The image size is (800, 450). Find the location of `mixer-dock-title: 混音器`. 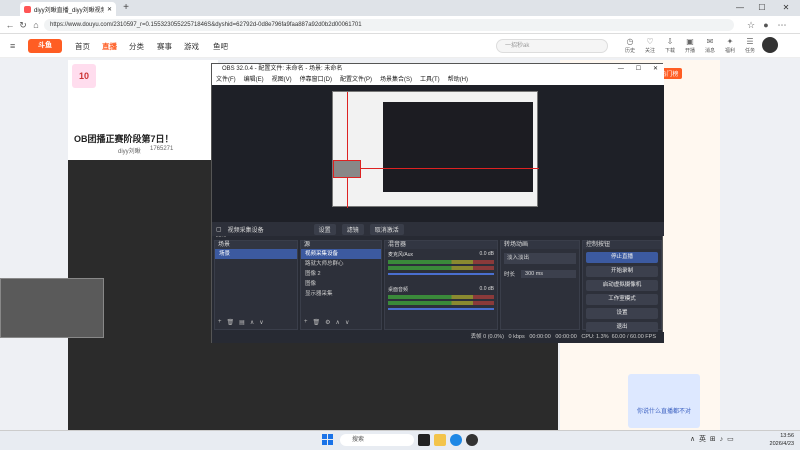

mixer-dock-title: 混音器 is located at coordinates (441, 245).